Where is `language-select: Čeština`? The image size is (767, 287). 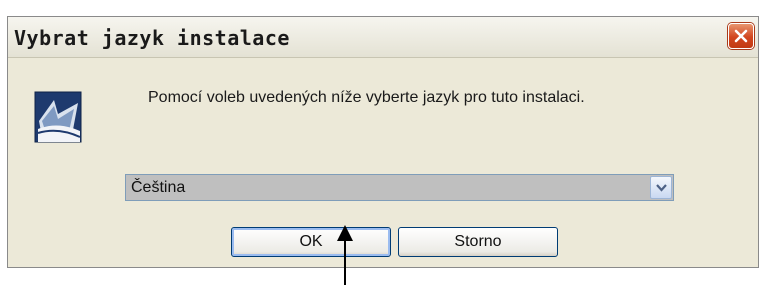
language-select: Čeština is located at coordinates (399, 187).